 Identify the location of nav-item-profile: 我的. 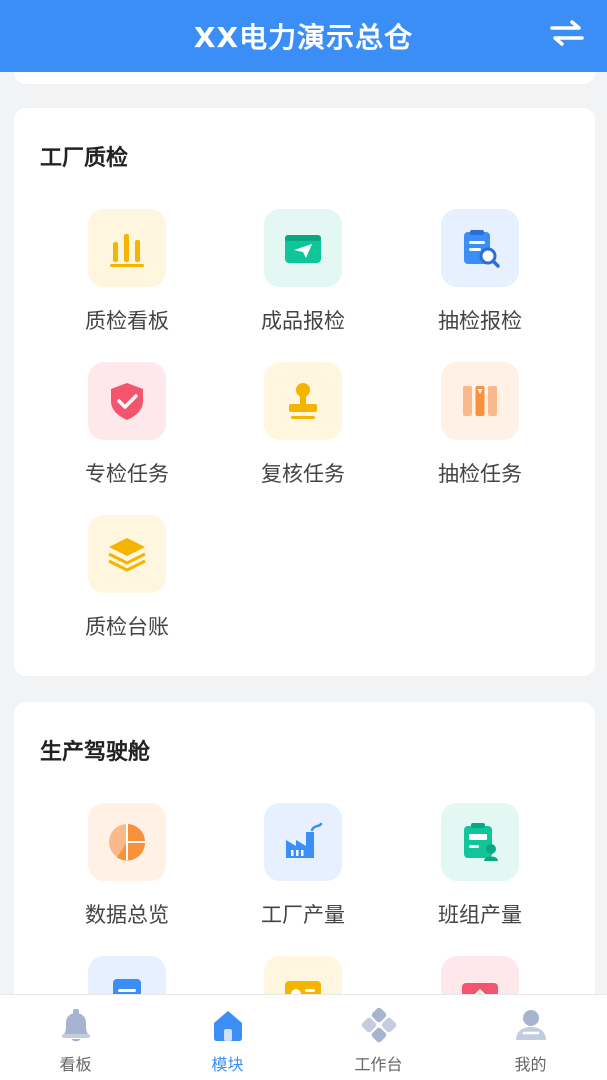
(530, 1037).